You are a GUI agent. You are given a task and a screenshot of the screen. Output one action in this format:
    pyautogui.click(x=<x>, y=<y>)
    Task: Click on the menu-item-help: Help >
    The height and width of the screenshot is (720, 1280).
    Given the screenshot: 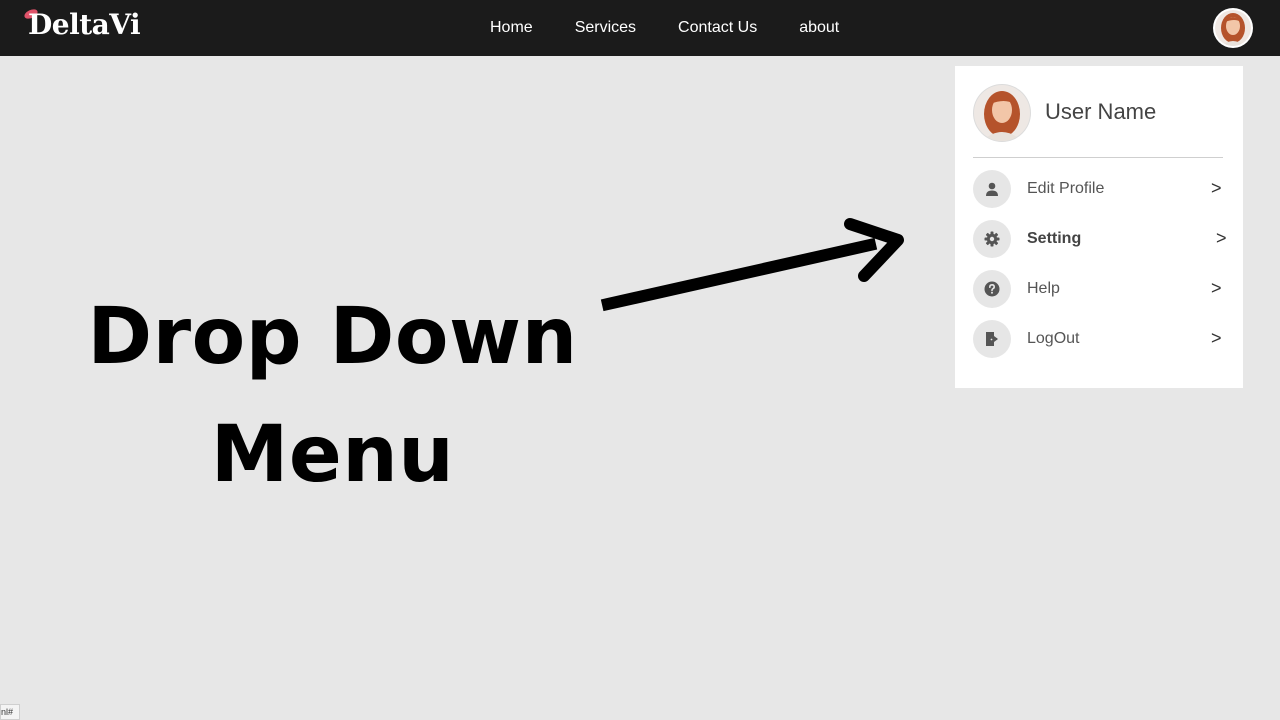 What is the action you would take?
    pyautogui.click(x=1101, y=288)
    